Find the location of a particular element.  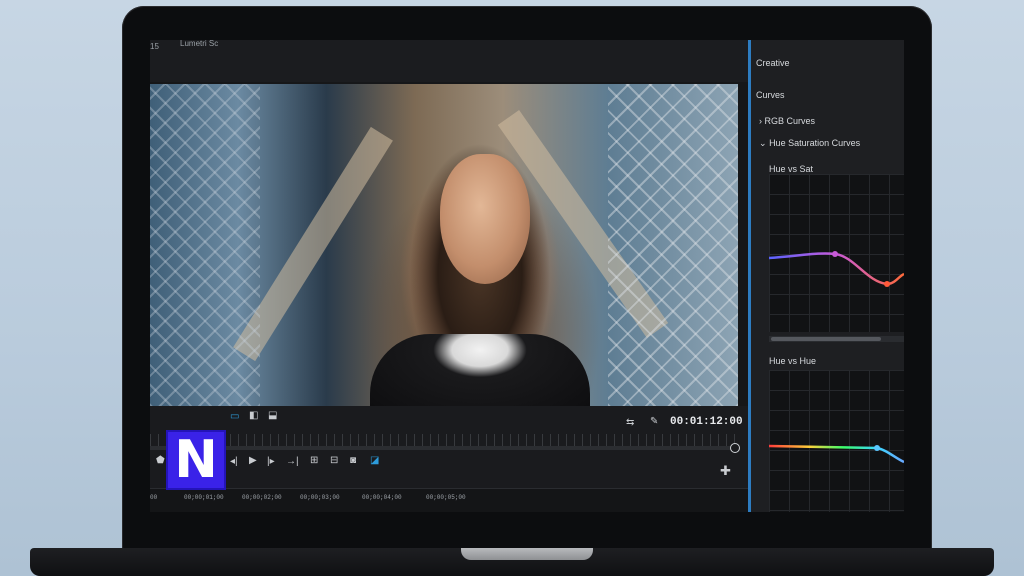

curves-section: Curves is located at coordinates (770, 95).